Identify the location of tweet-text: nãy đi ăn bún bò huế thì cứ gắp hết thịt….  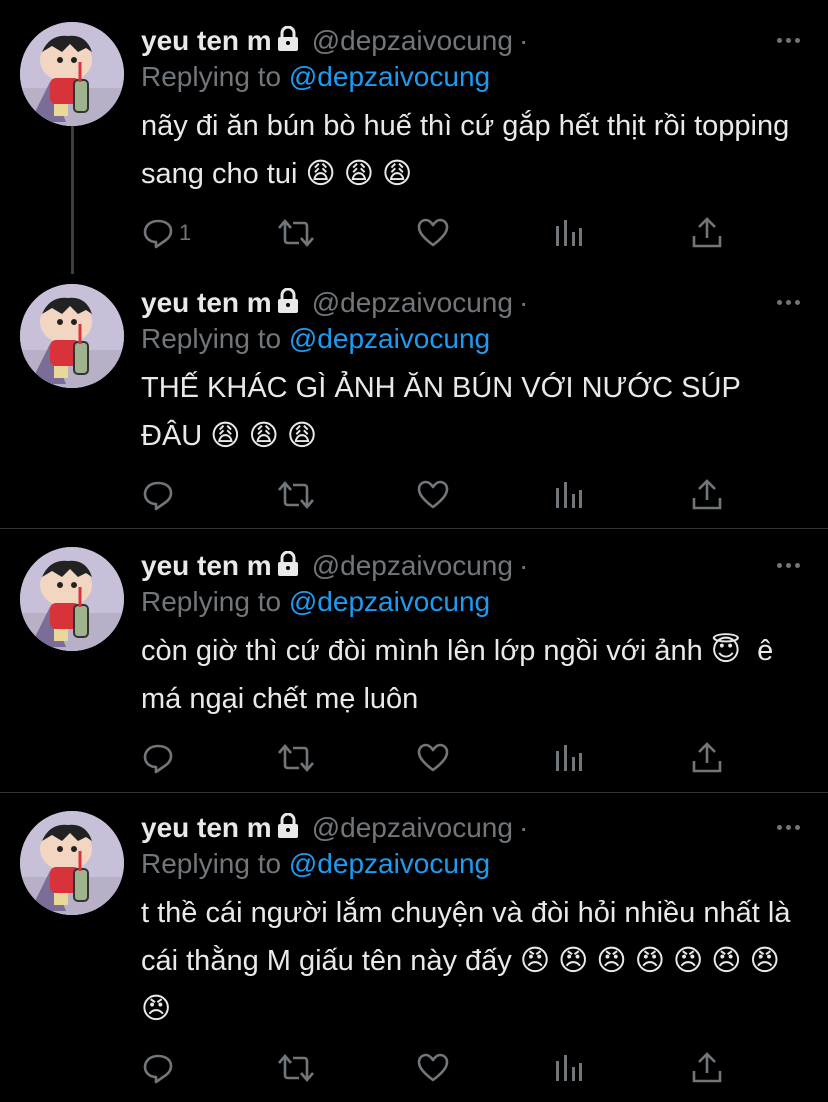
(469, 150).